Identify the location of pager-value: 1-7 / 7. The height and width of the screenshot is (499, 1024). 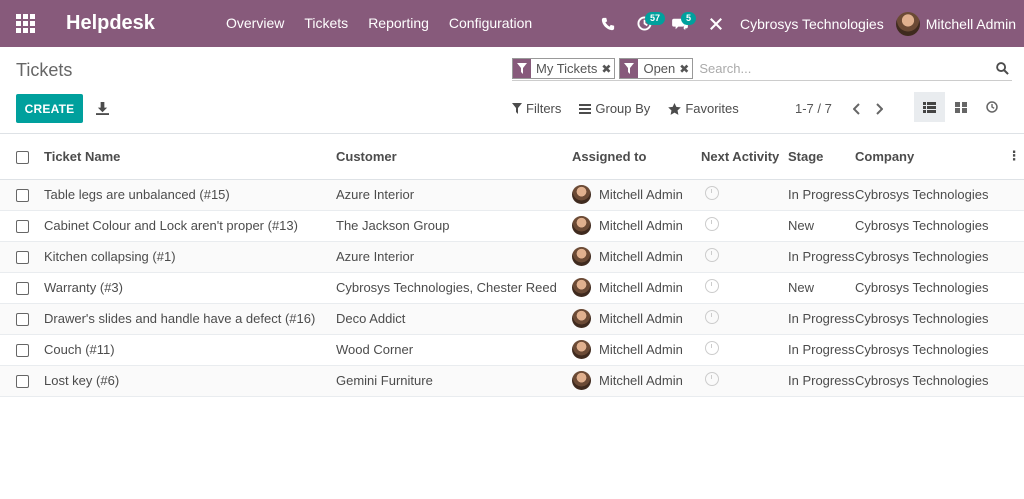
(813, 108).